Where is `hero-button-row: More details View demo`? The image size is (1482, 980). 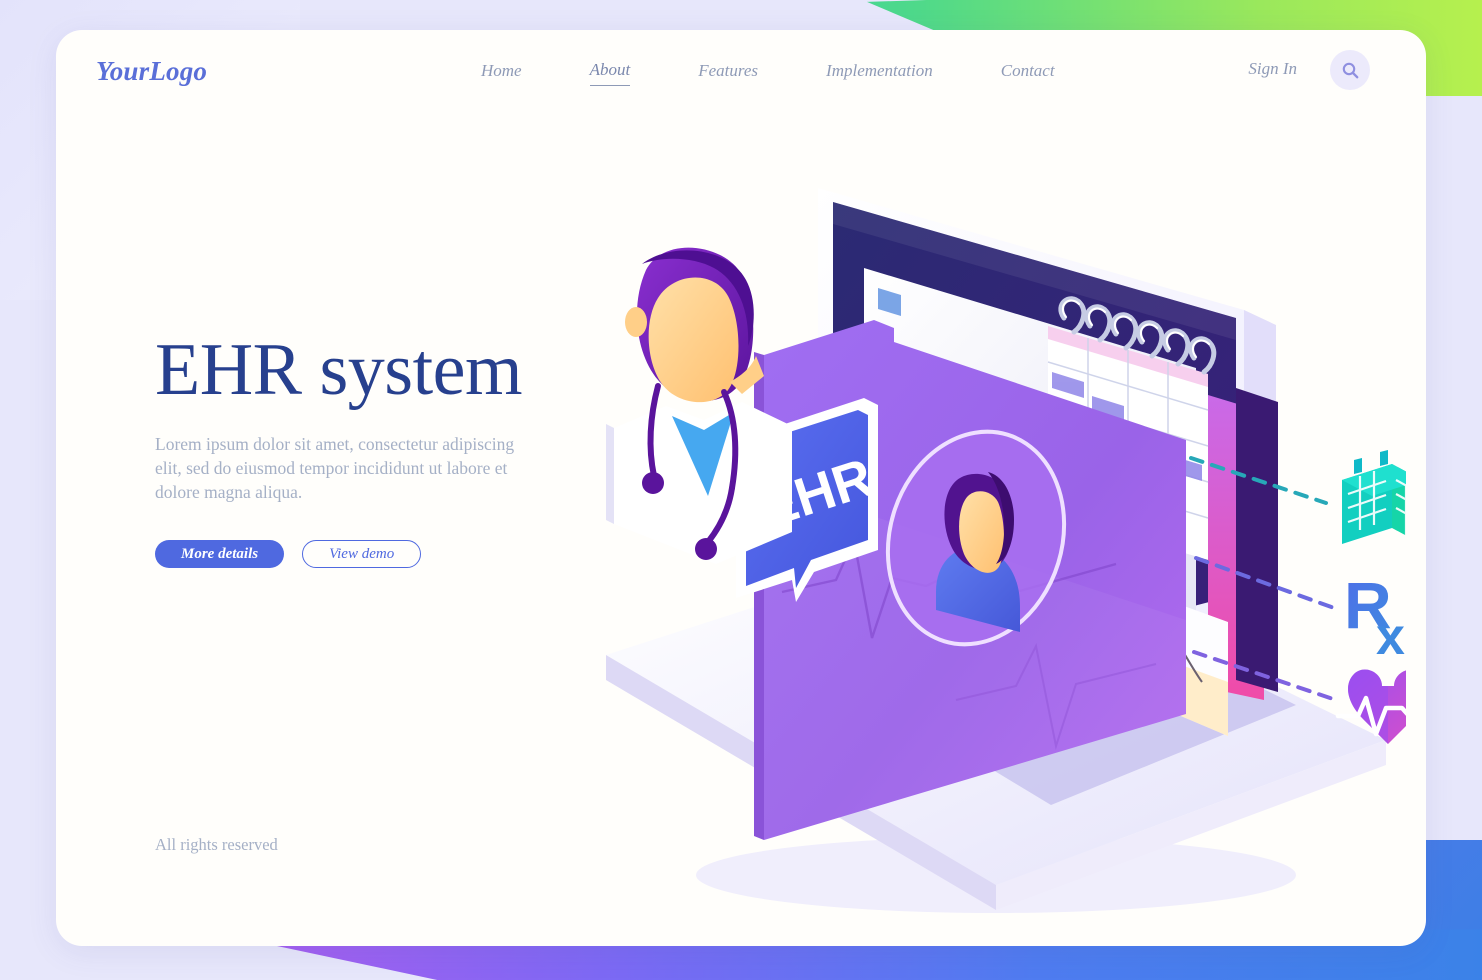 hero-button-row: More details View demo is located at coordinates (395, 554).